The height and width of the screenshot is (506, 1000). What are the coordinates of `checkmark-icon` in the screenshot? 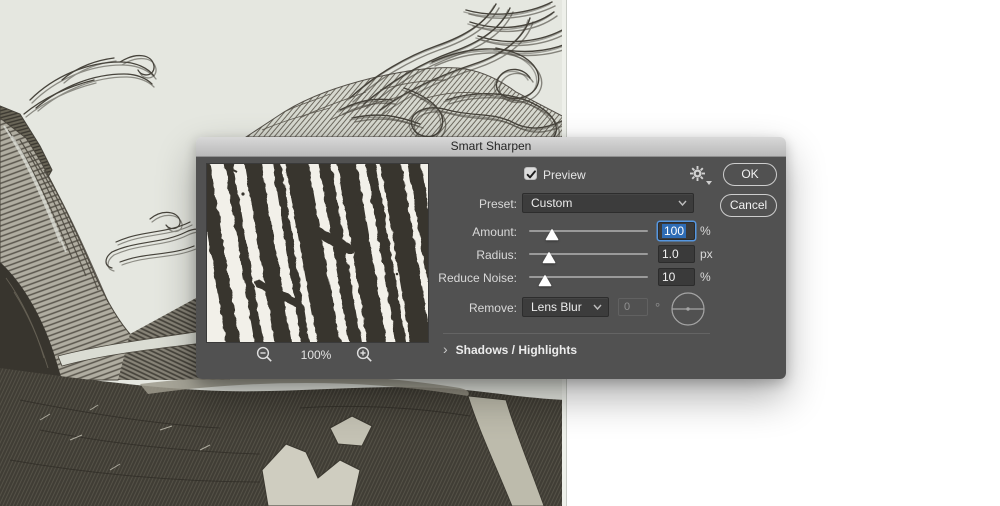 It's located at (531, 174).